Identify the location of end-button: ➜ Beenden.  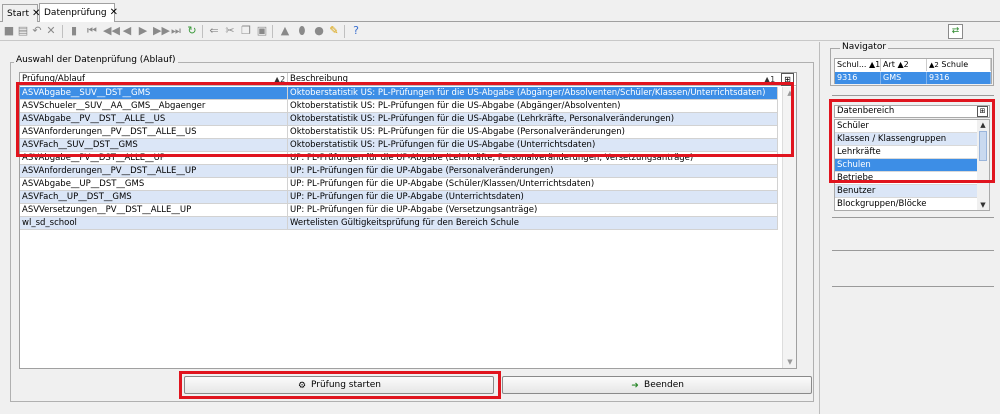
(657, 385).